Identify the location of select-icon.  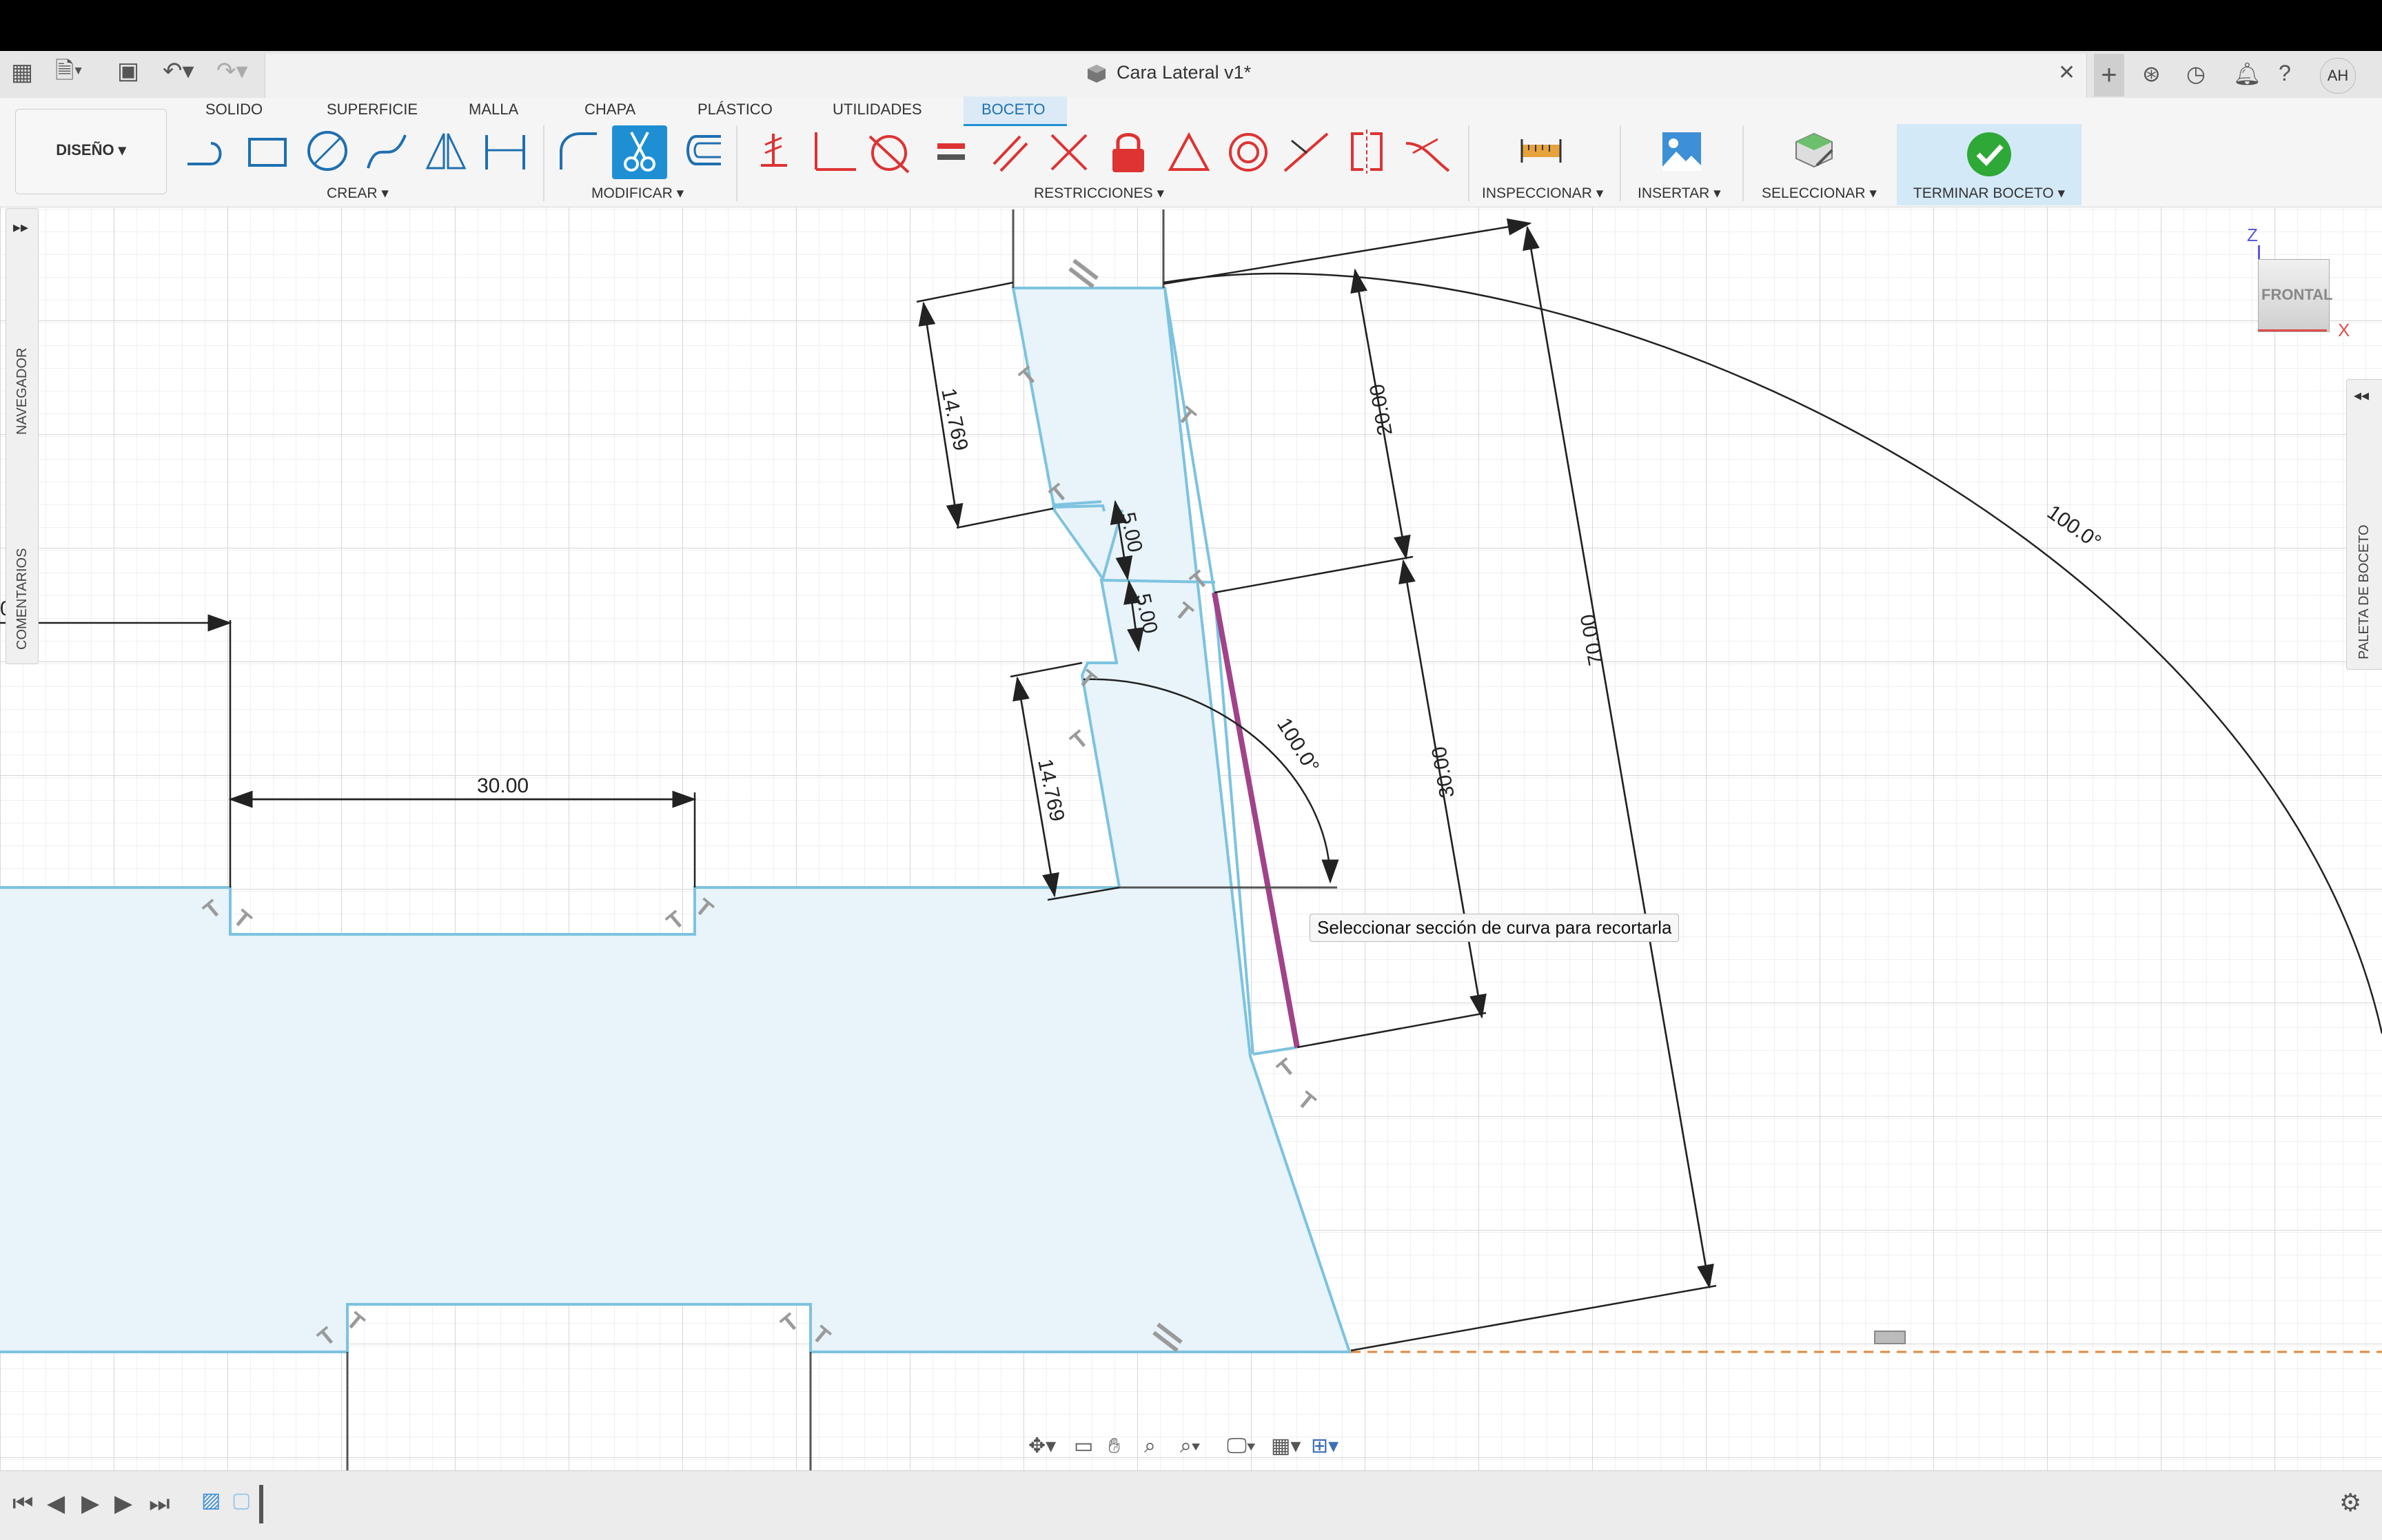
(1815, 151).